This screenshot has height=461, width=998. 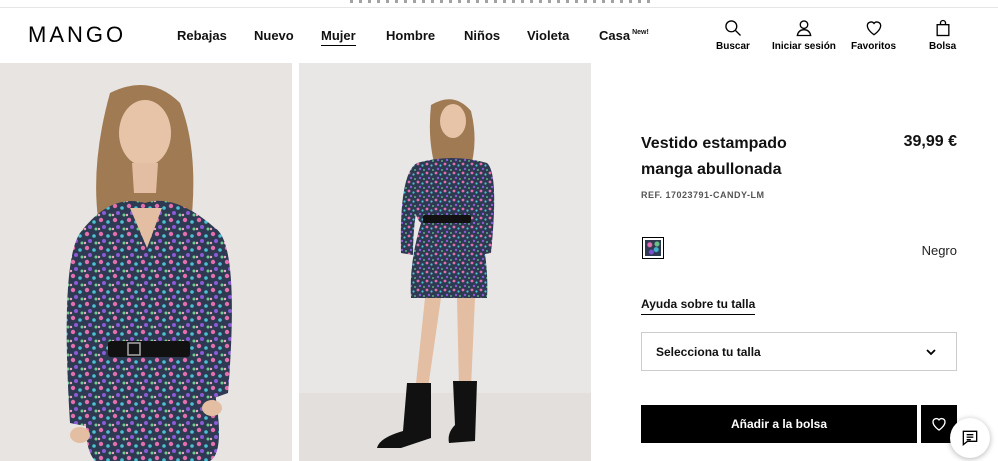 What do you see at coordinates (499, 4) in the screenshot?
I see `announcement-strip` at bounding box center [499, 4].